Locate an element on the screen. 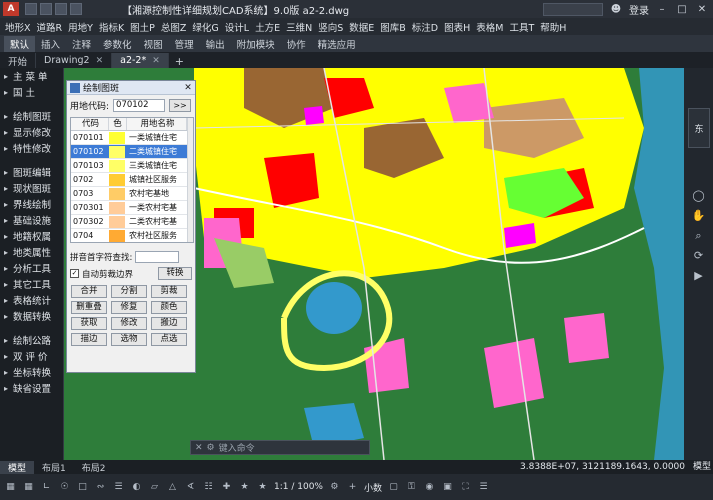 This screenshot has height=500, width=713. ortho-icon: ∟ is located at coordinates (46, 487).